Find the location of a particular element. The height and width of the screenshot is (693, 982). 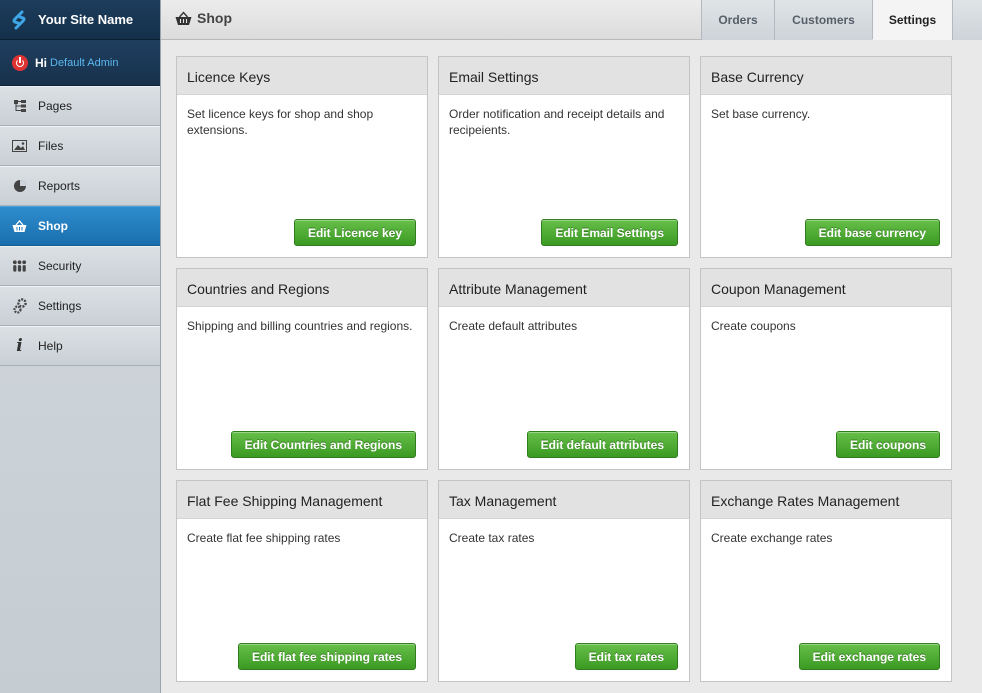

edit-licence-key-button: Edit Licence key is located at coordinates (354, 232).